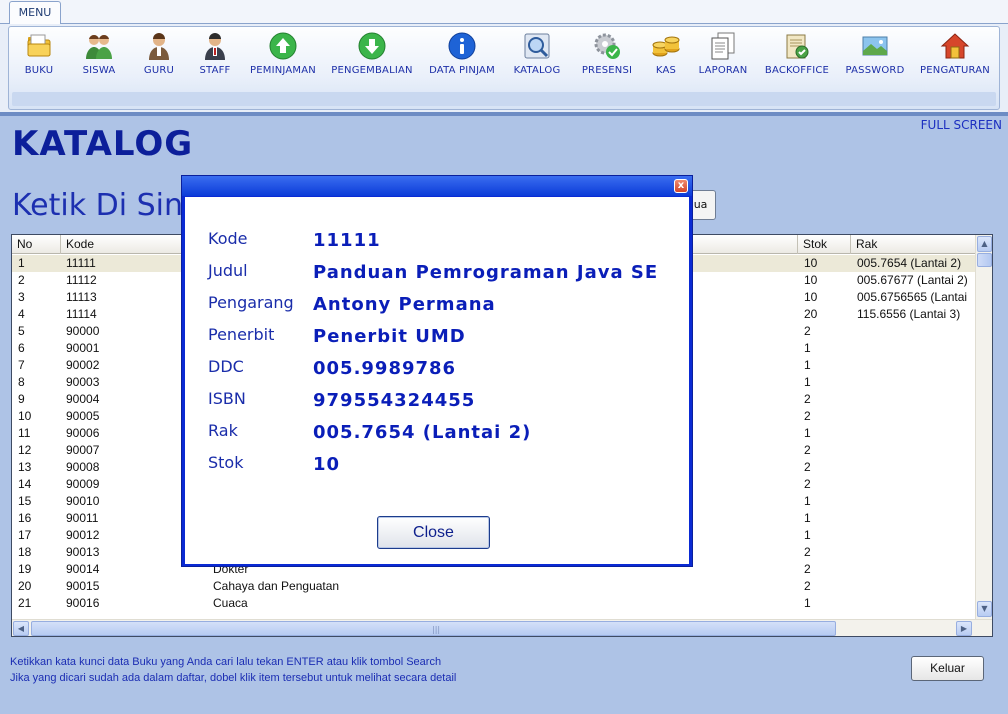  I want to click on menu-item-backoffice: BACKOFFICE, so click(797, 57).